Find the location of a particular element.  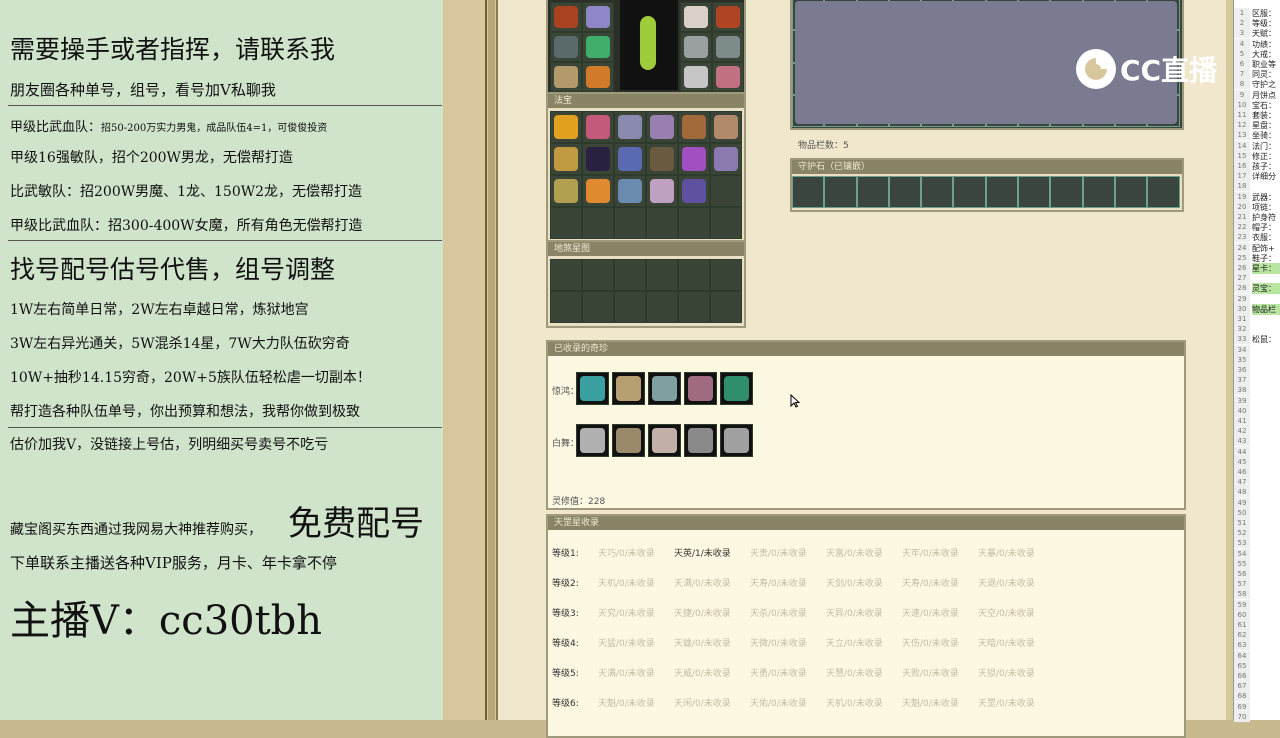

star-entry: 天立/0/未收录 is located at coordinates (854, 644).